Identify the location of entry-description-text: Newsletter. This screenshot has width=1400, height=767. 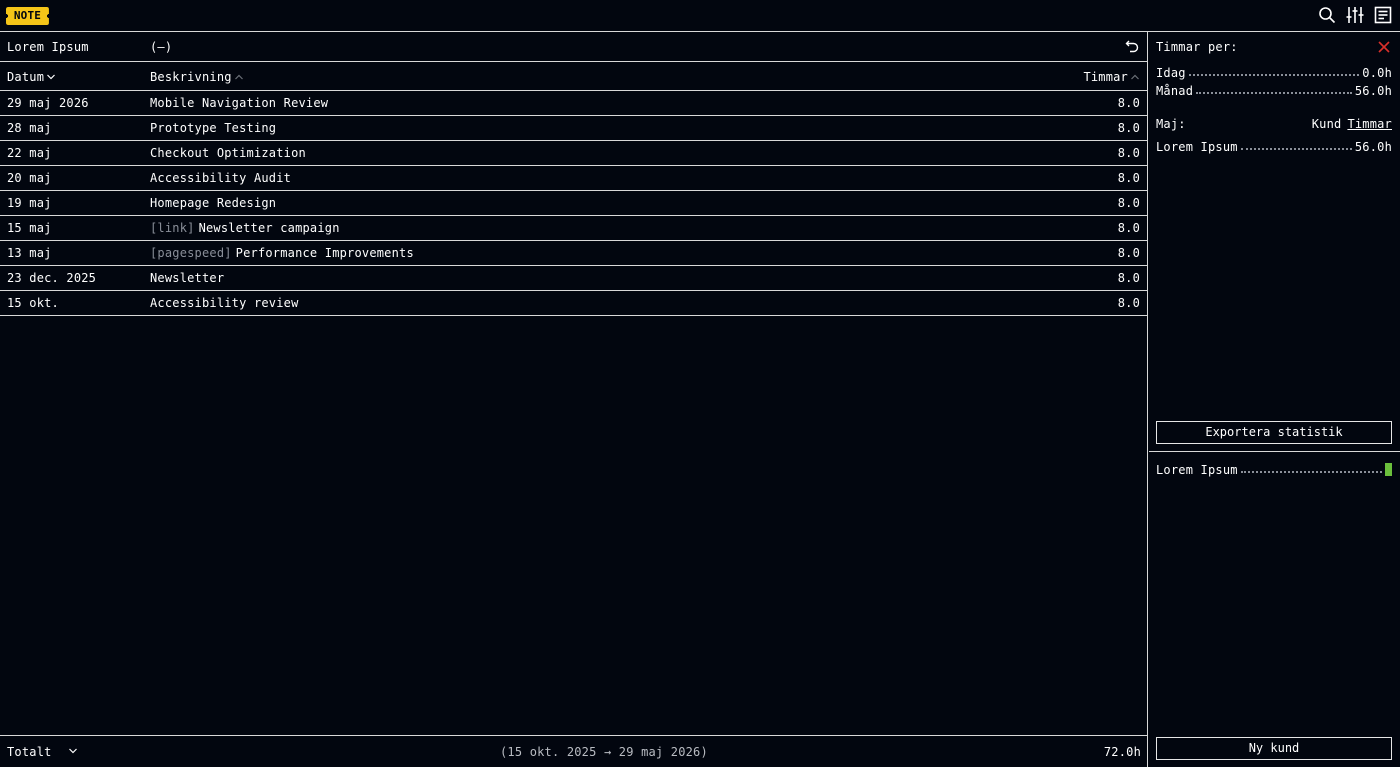
(187, 278).